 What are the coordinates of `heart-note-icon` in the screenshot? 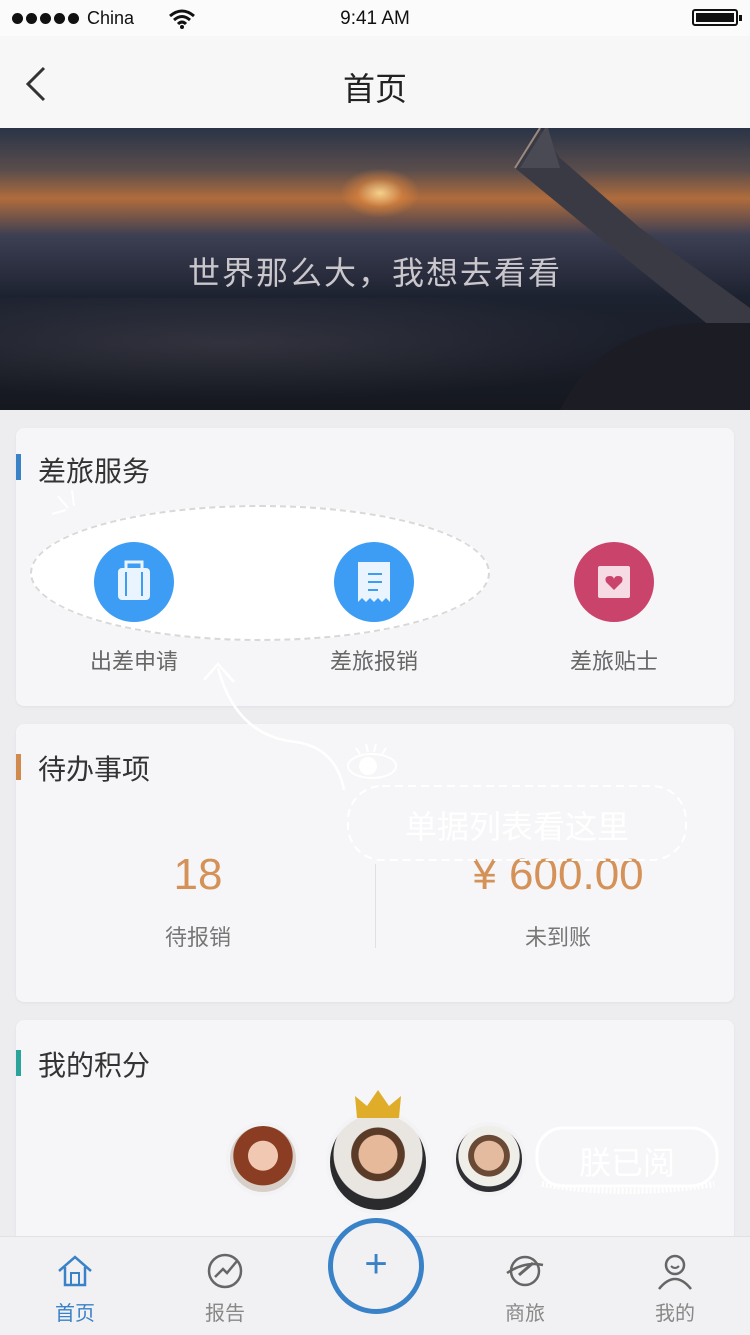 It's located at (614, 582).